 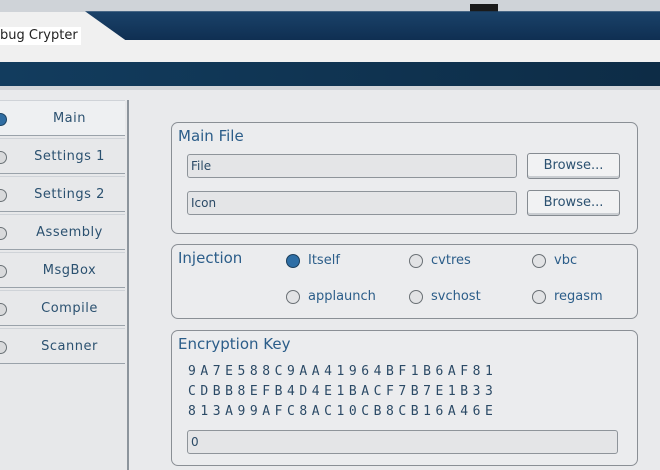 What do you see at coordinates (352, 166) in the screenshot?
I see `file-path-field: File` at bounding box center [352, 166].